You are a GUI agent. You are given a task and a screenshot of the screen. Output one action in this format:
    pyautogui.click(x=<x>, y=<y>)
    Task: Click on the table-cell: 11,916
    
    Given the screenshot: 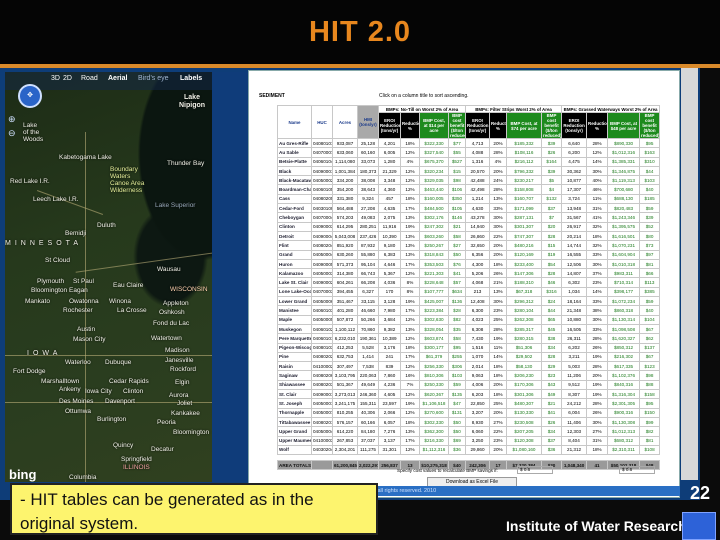 What is the action you would take?
    pyautogui.click(x=389, y=226)
    